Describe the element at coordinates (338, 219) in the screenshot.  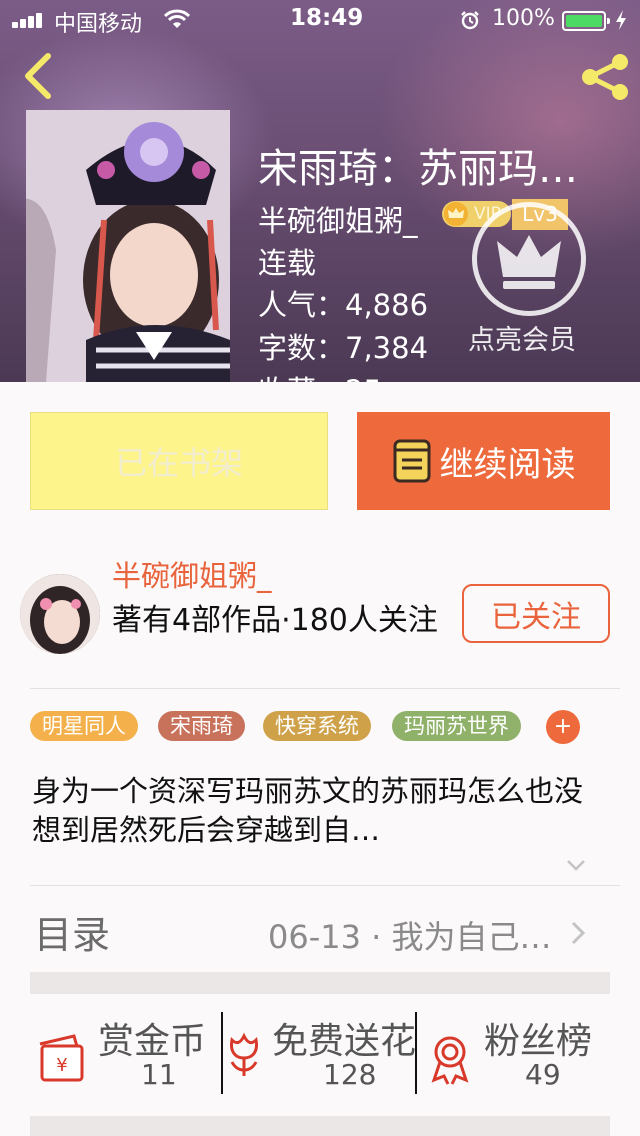
I see `book-author: 半碗御姐粥_` at that location.